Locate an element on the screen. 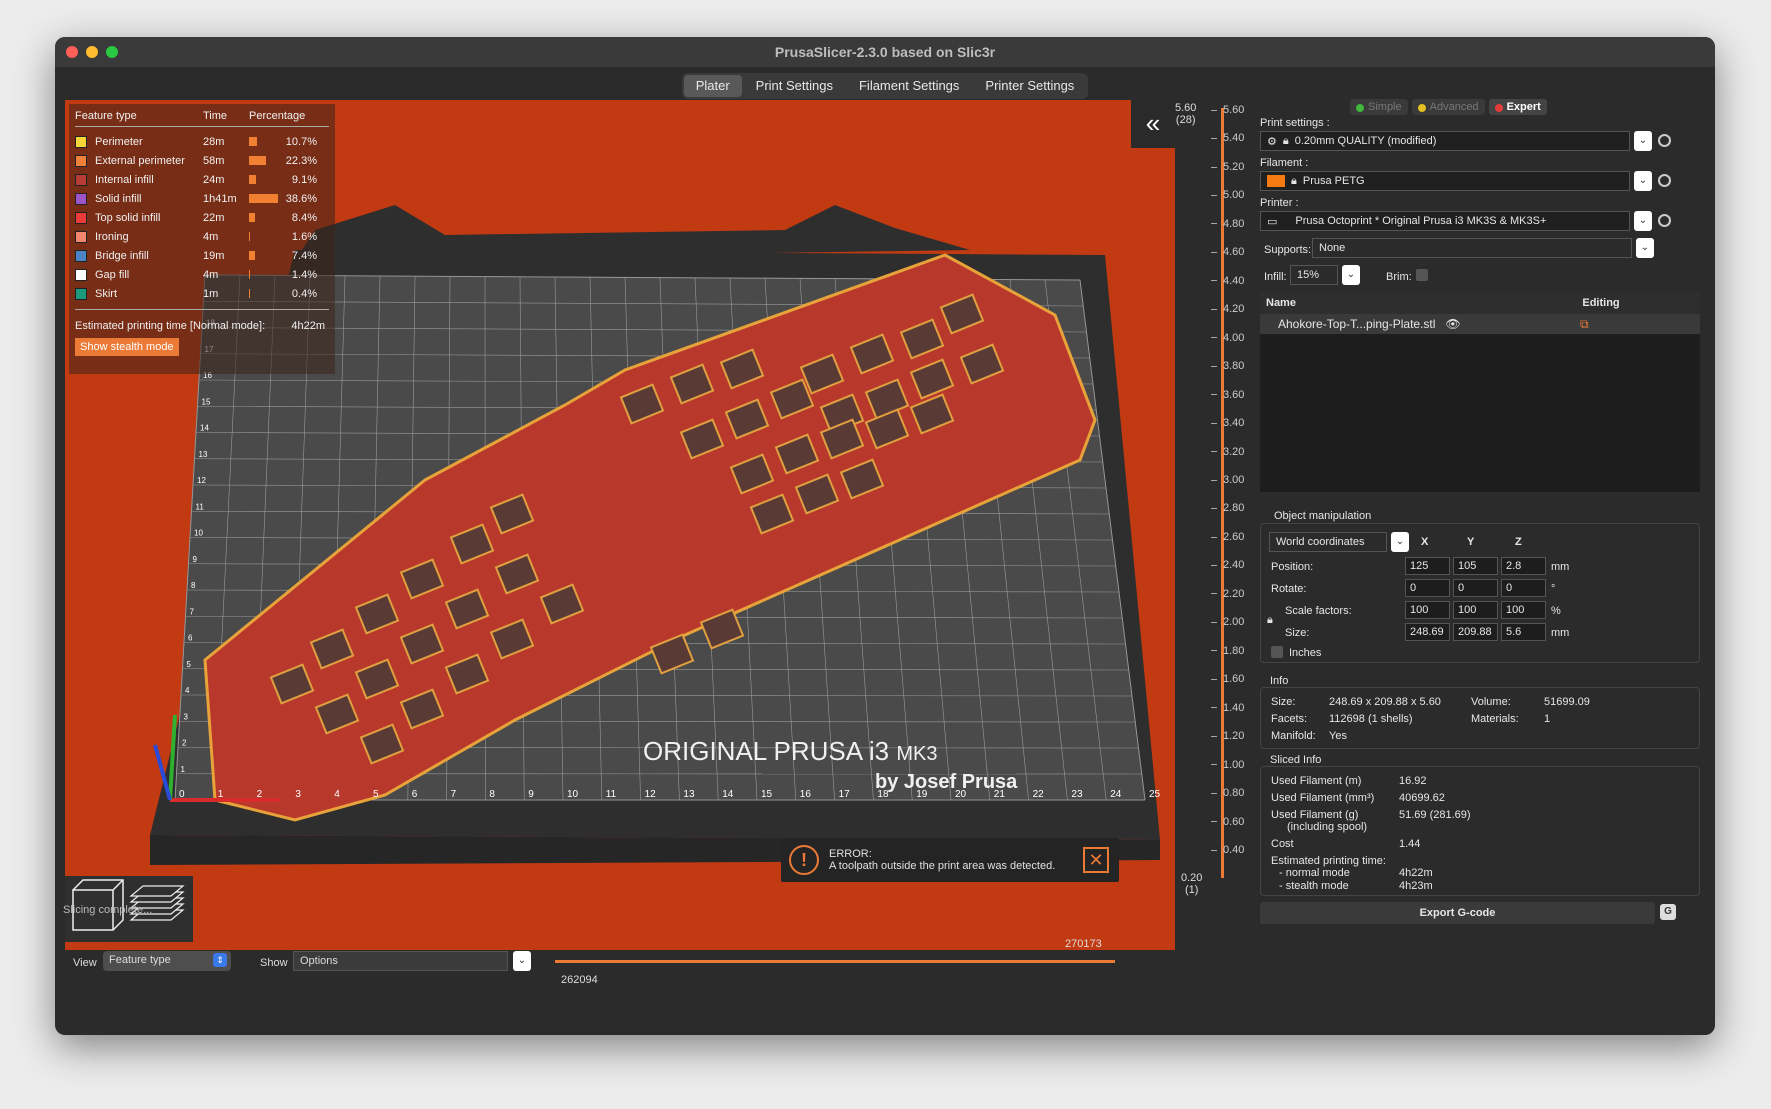  tab-plater: Plater is located at coordinates (712, 86).